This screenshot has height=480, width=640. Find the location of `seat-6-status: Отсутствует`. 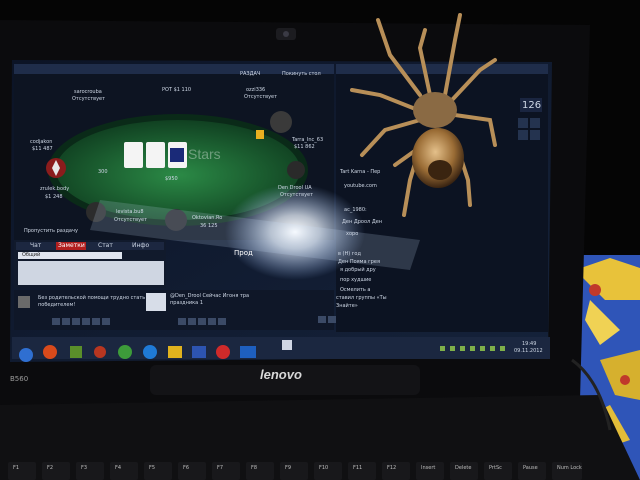

seat-6-status: Отсутствует is located at coordinates (297, 195).